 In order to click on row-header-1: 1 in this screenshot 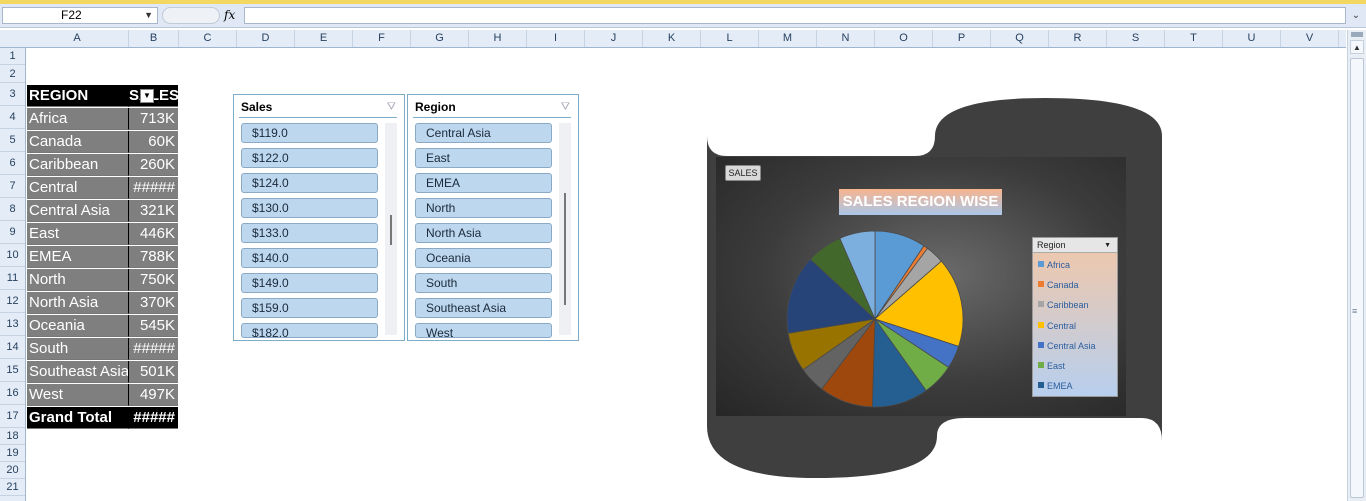, I will do `click(12, 56)`.